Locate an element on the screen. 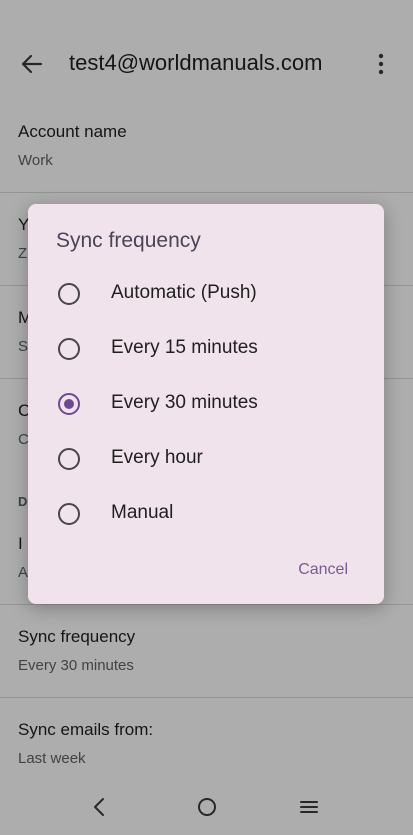  option-every-hour: Every hour is located at coordinates (206, 458).